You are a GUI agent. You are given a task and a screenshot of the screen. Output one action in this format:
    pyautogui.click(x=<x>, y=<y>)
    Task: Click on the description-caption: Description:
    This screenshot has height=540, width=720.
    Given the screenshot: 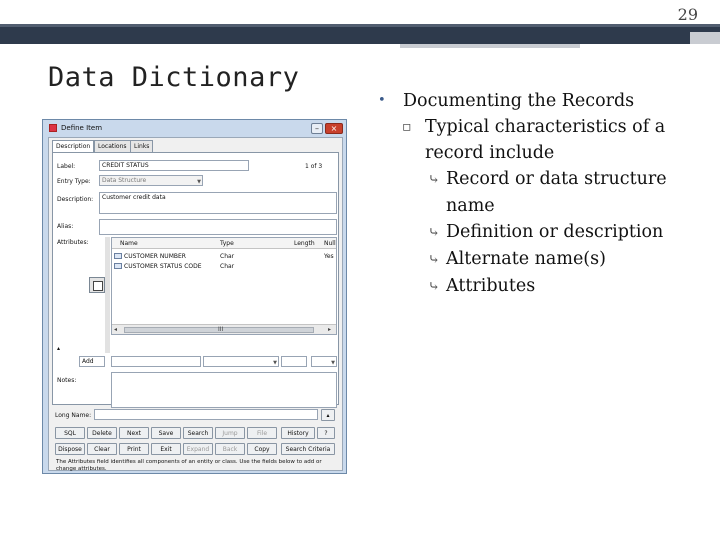 What is the action you would take?
    pyautogui.click(x=75, y=199)
    